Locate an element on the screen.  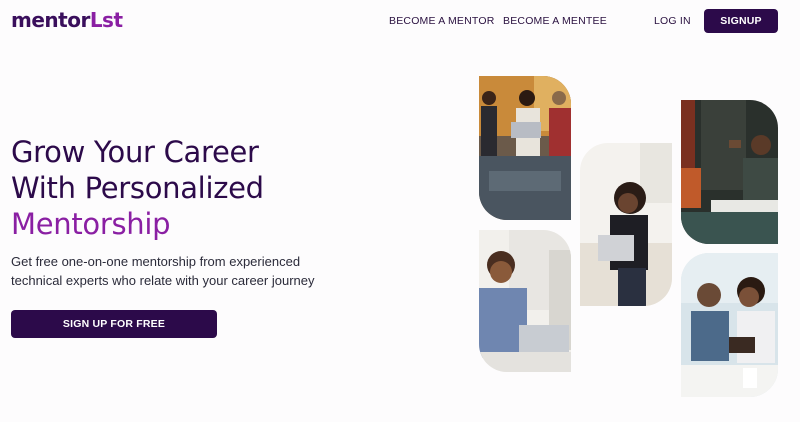
man-laptop-photo is located at coordinates (525, 301).